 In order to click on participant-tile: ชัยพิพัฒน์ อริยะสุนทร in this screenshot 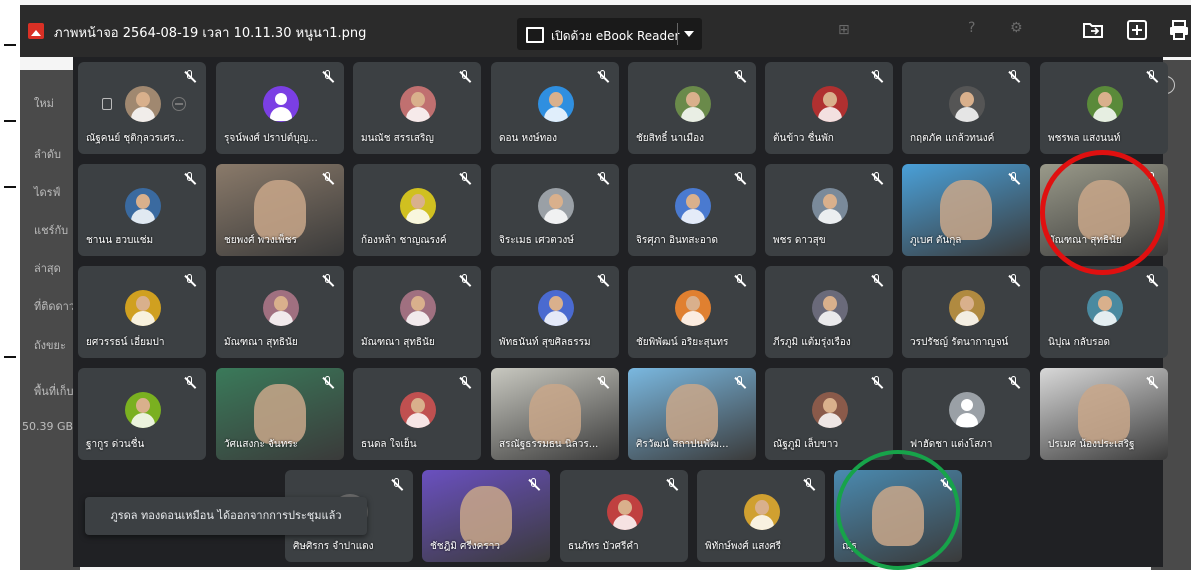, I will do `click(692, 312)`.